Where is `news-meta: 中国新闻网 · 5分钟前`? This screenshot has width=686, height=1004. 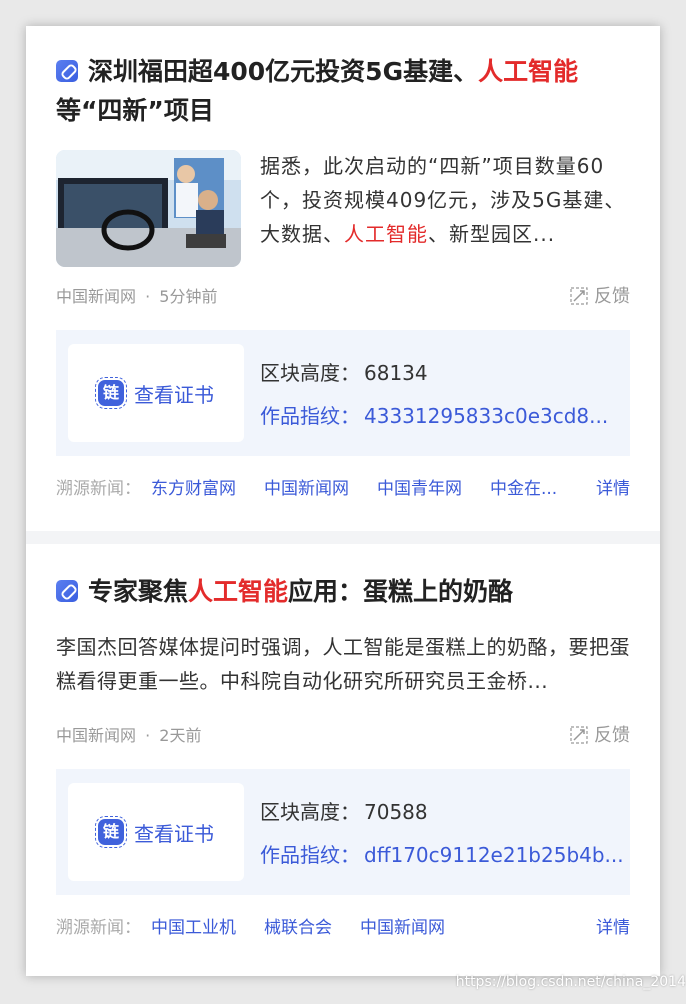 news-meta: 中国新闻网 · 5分钟前 is located at coordinates (137, 296).